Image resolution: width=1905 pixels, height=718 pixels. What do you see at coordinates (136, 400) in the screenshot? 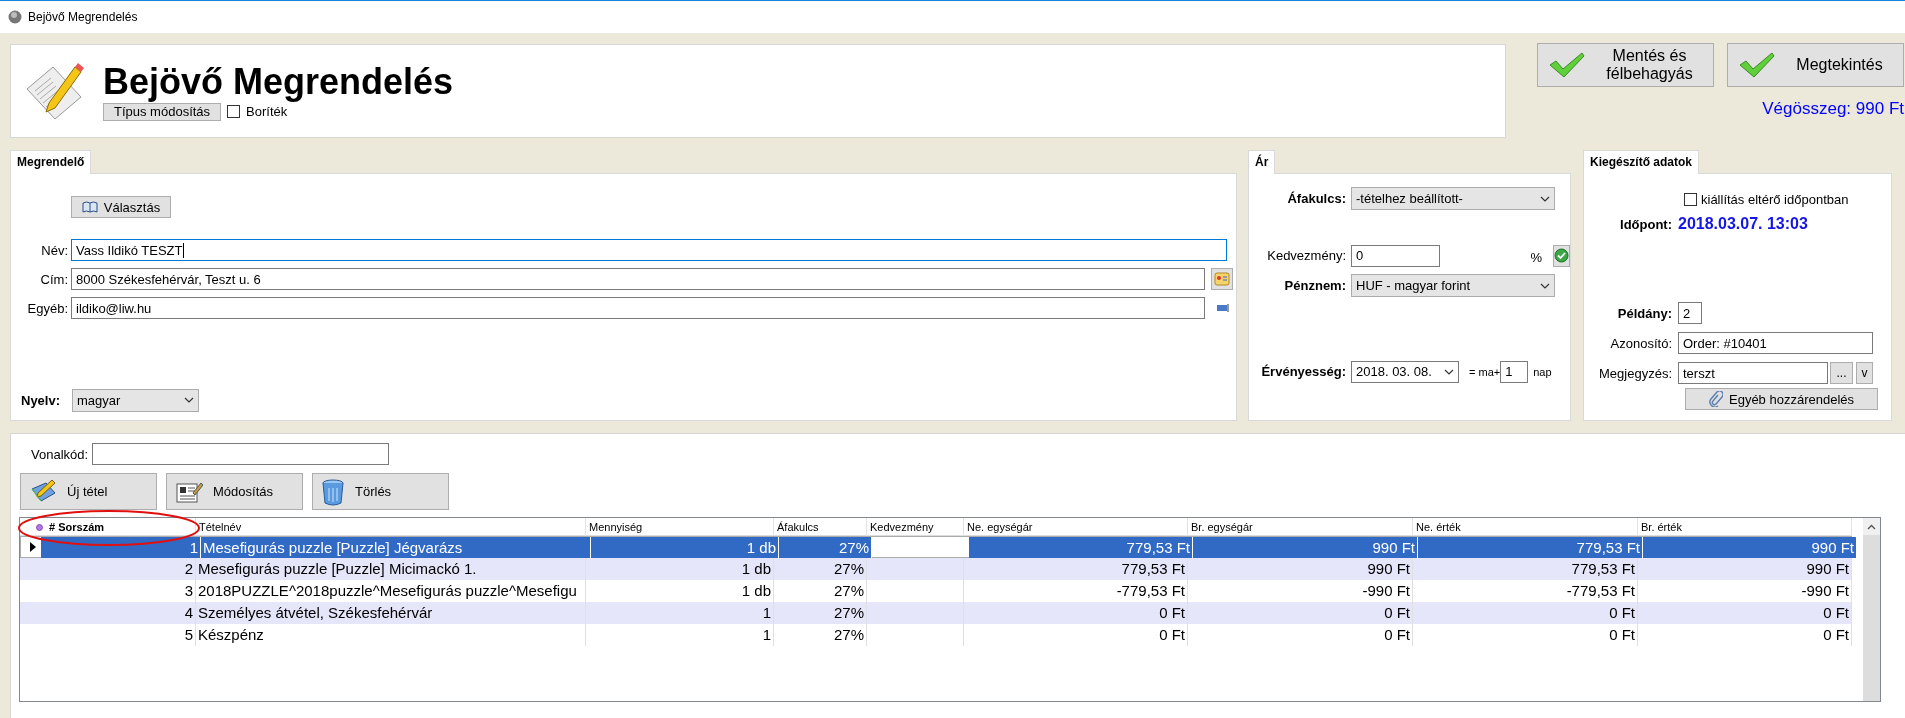
I see `language-dropdown: magyar` at bounding box center [136, 400].